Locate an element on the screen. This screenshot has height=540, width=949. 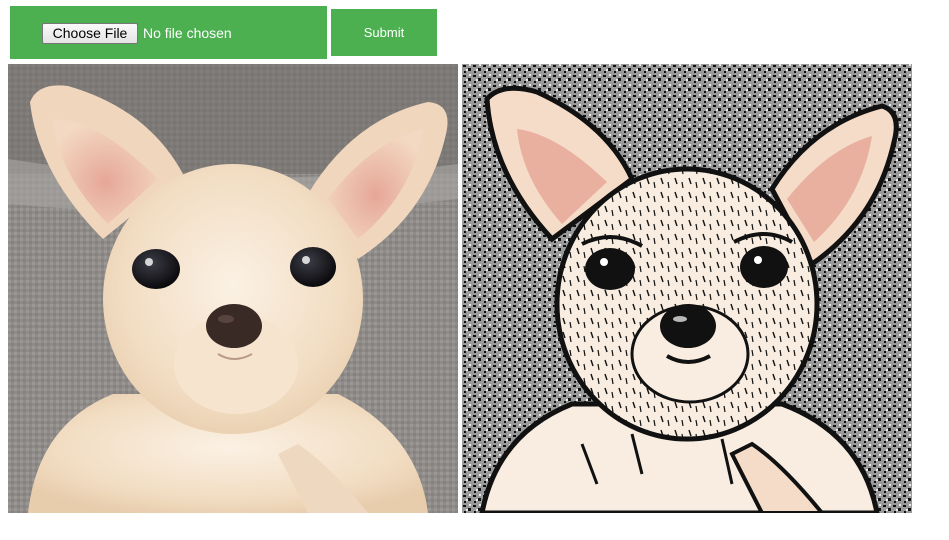
submit-button: Submit is located at coordinates (384, 32).